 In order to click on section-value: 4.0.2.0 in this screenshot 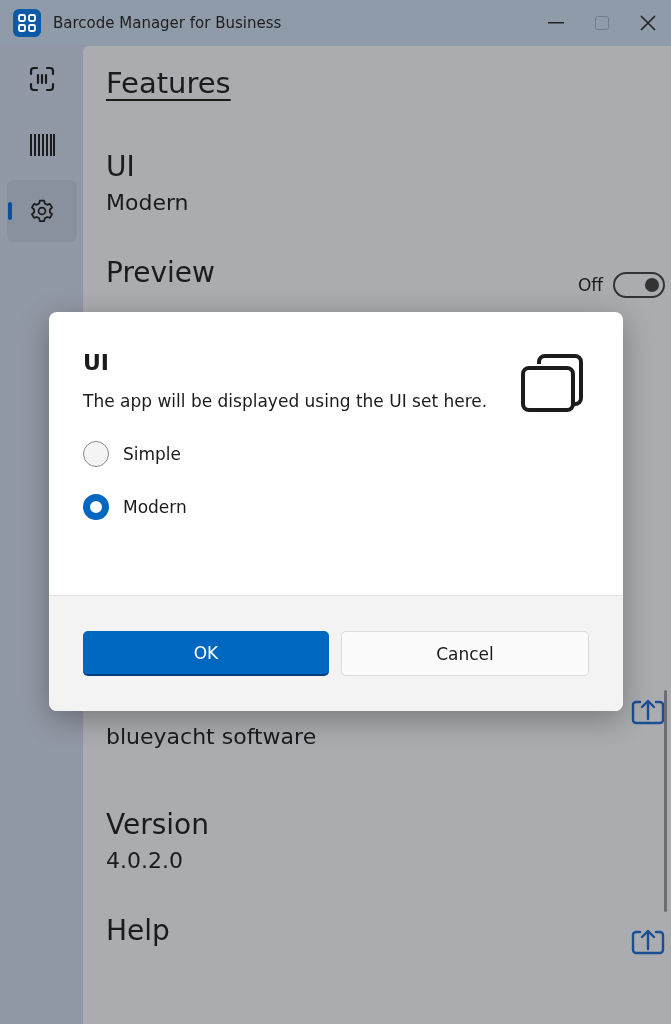, I will do `click(145, 861)`.